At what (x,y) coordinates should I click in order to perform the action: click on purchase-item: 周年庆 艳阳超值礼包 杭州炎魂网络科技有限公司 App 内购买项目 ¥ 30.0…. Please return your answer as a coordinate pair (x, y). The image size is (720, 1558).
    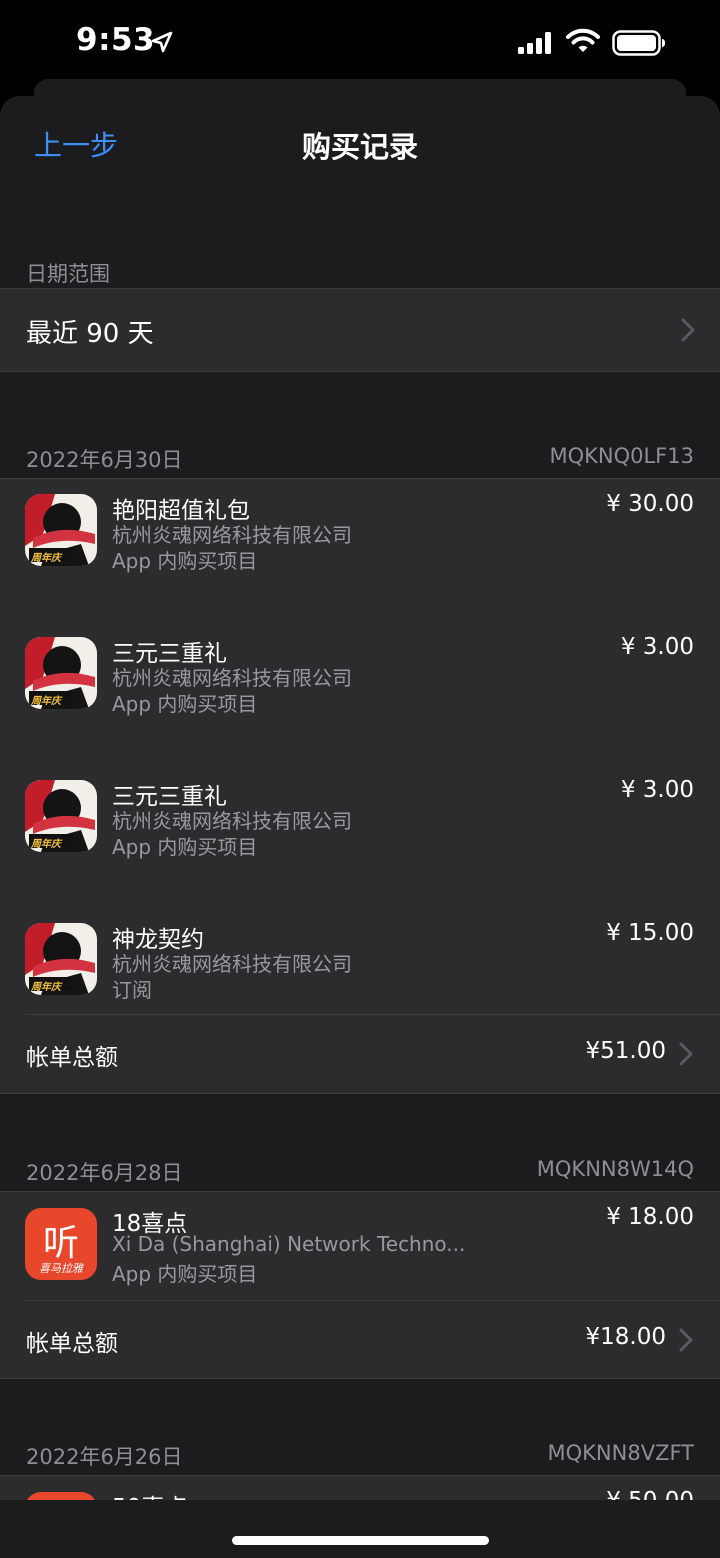
    Looking at the image, I should click on (360, 543).